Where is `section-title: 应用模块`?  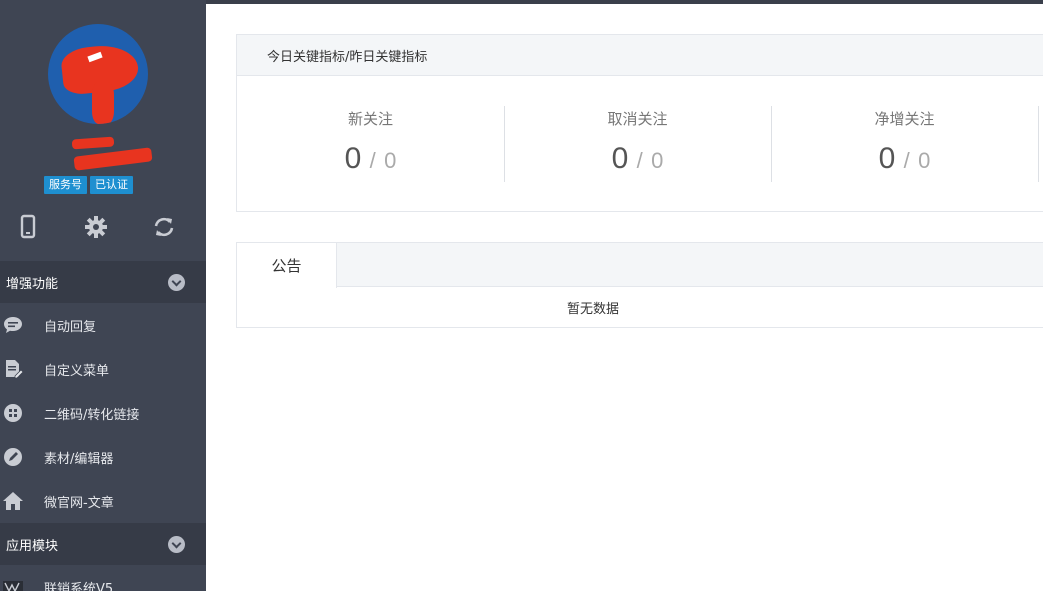
section-title: 应用模块 is located at coordinates (32, 546).